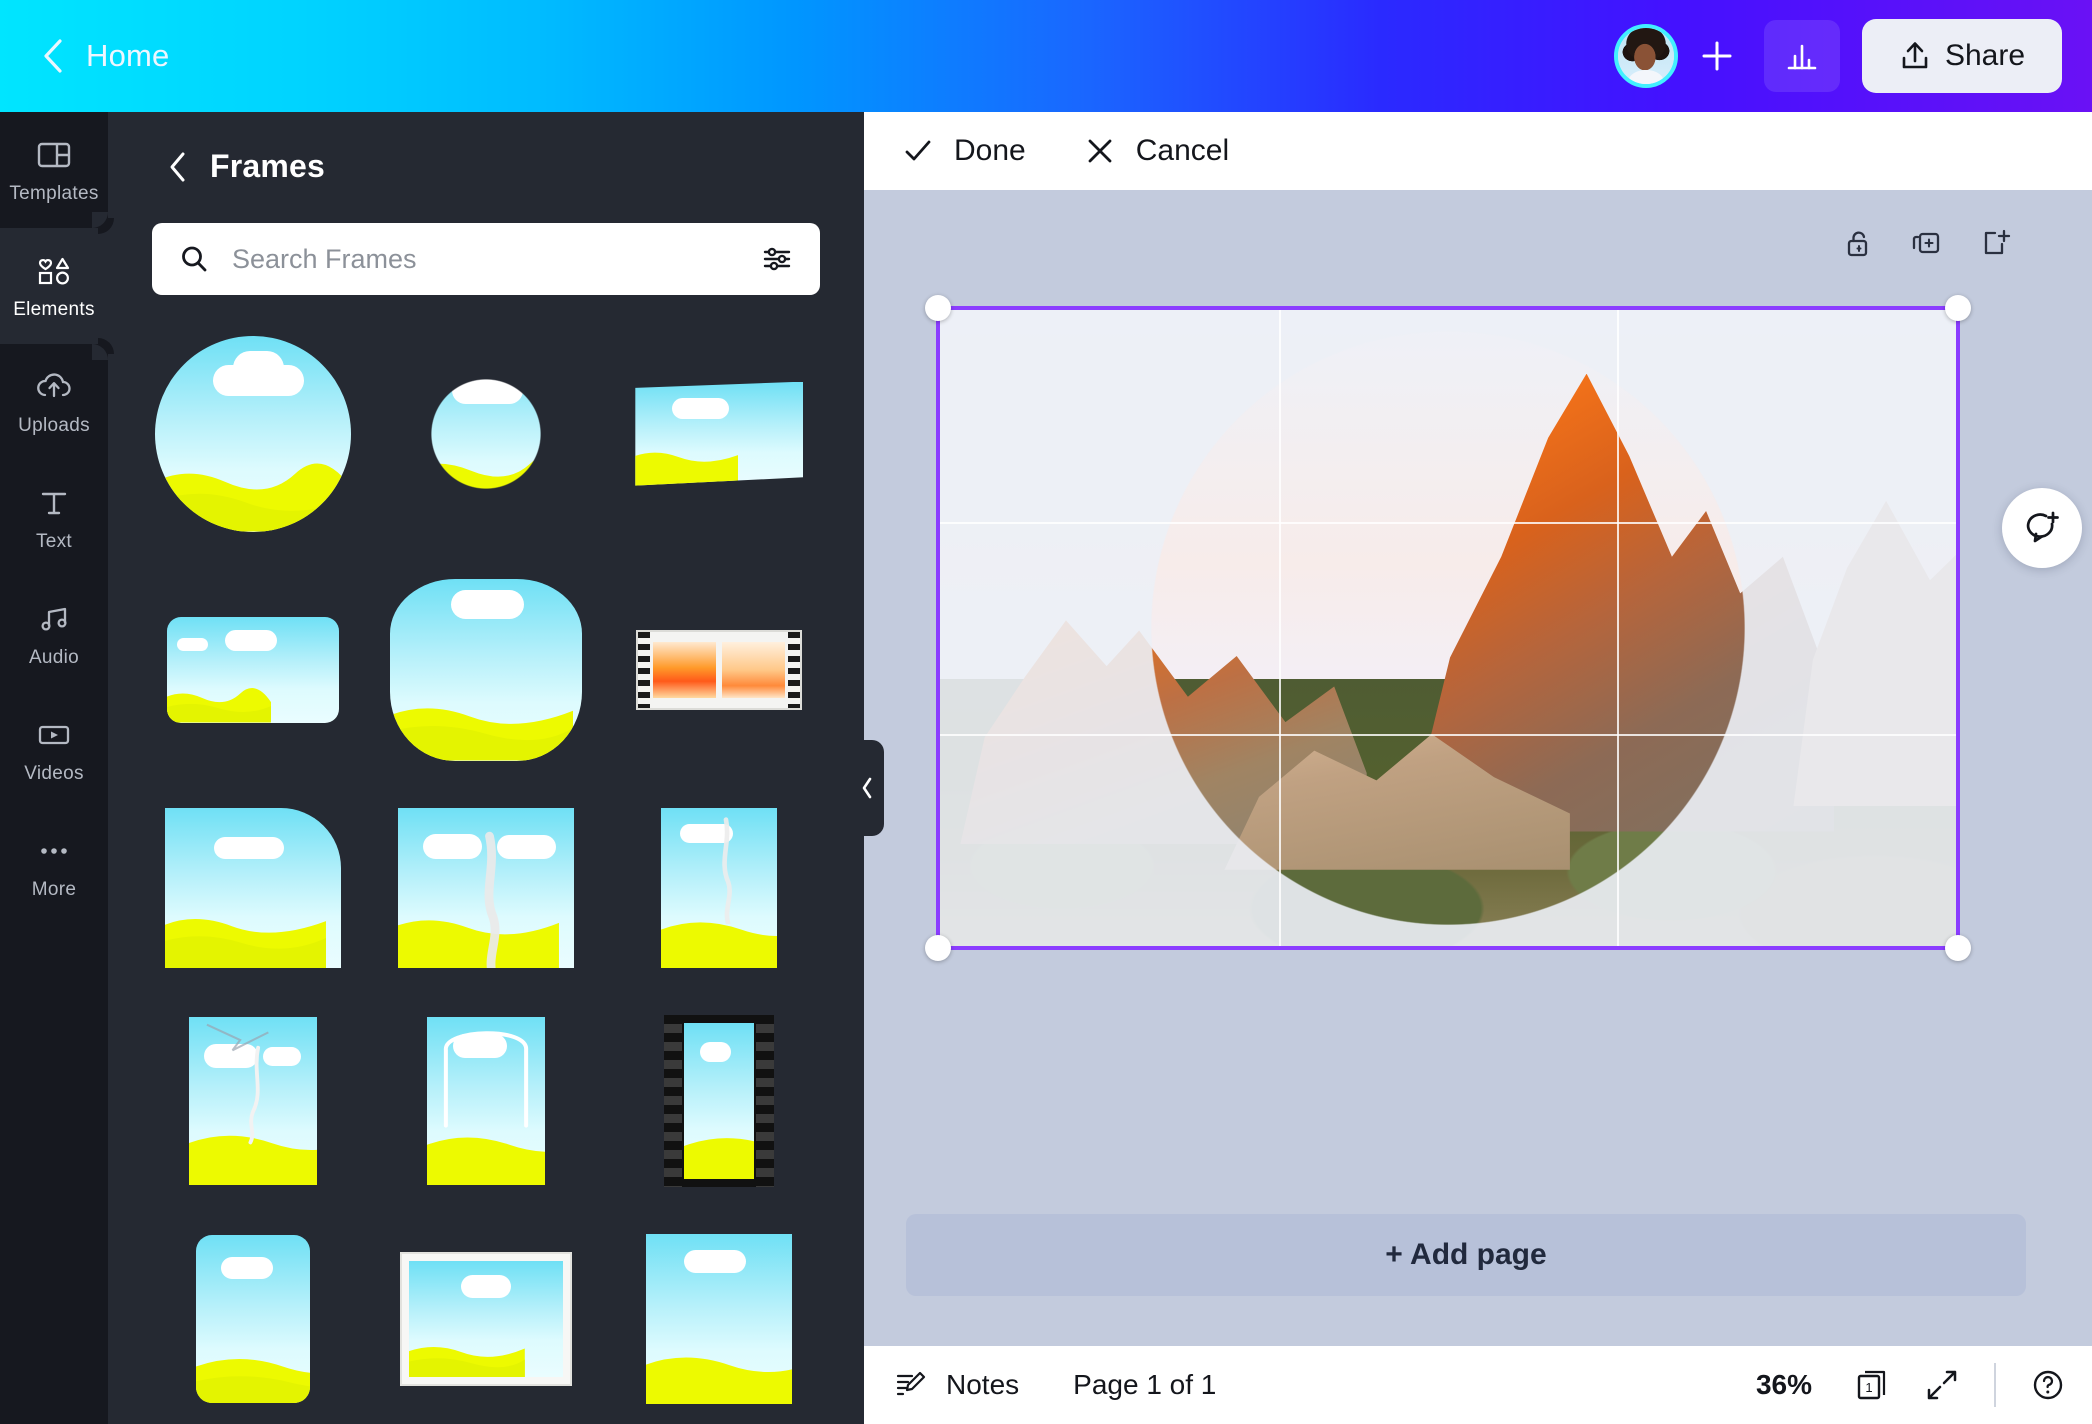 This screenshot has height=1424, width=2092. What do you see at coordinates (252, 433) in the screenshot?
I see `frame-thumb-circle` at bounding box center [252, 433].